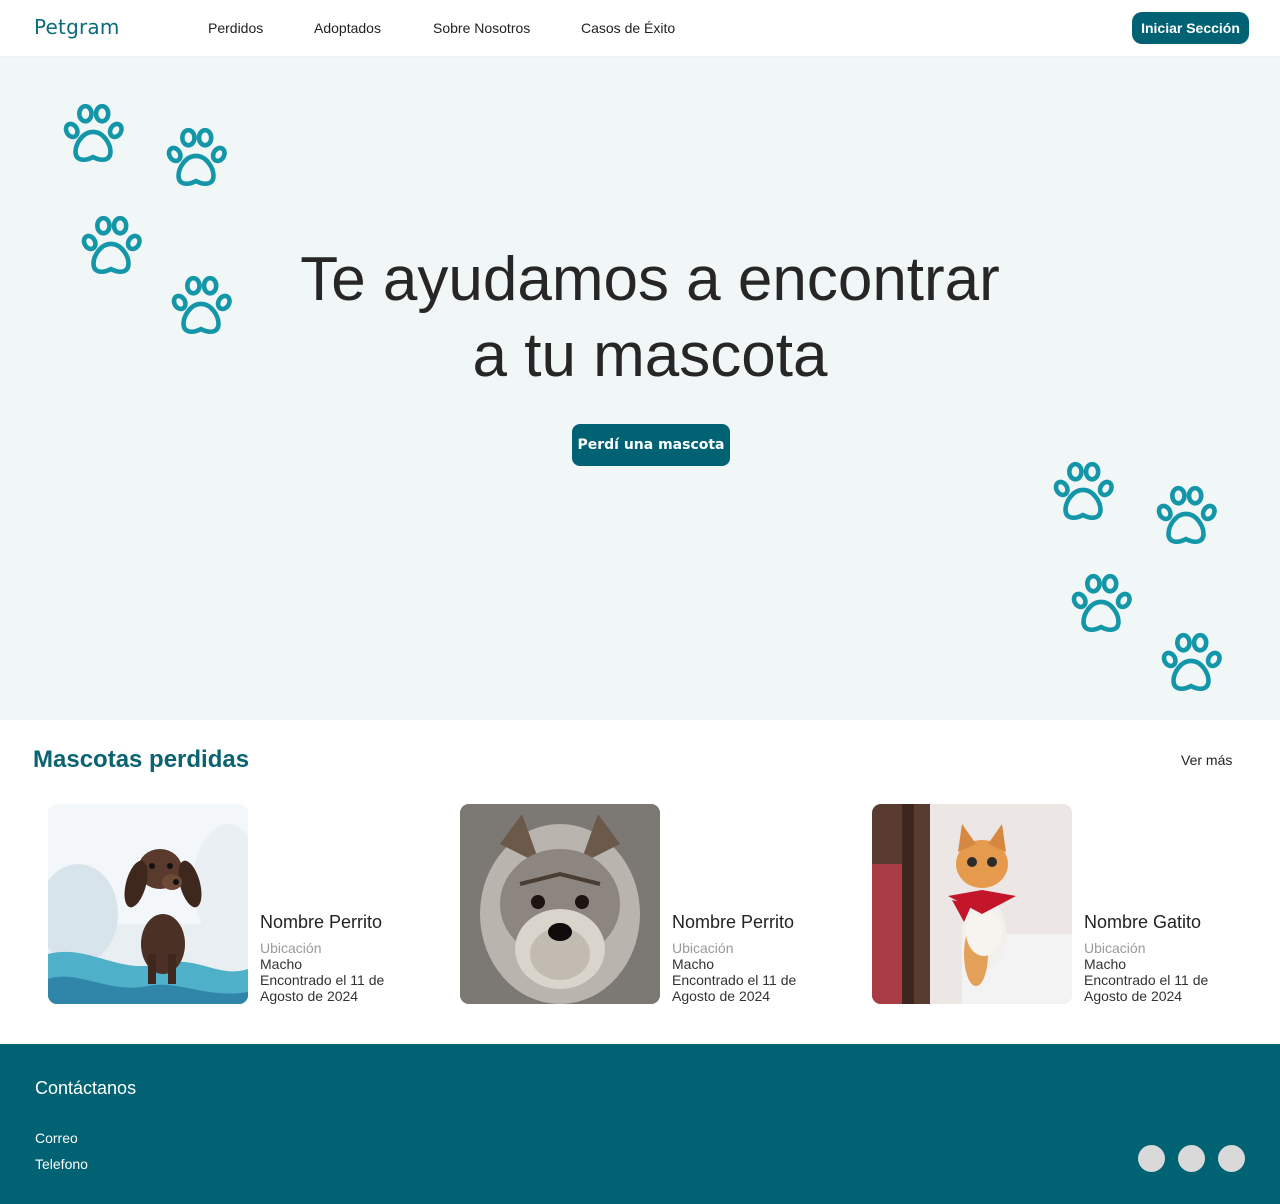 The width and height of the screenshot is (1280, 1204). What do you see at coordinates (481, 28) in the screenshot?
I see `nav-link-sobre-nosotros: Sobre Nosotros` at bounding box center [481, 28].